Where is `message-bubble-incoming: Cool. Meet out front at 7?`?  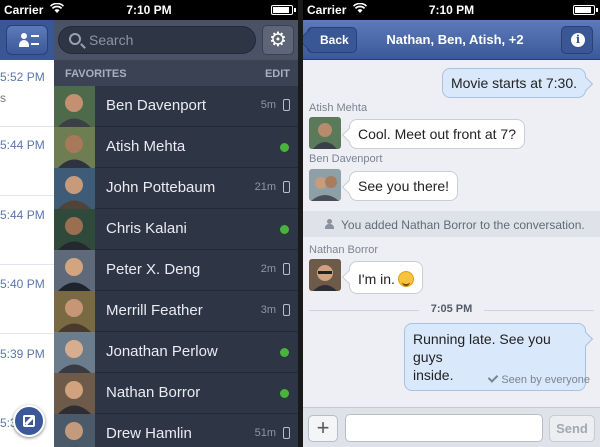 message-bubble-incoming: Cool. Meet out front at 7? is located at coordinates (437, 134).